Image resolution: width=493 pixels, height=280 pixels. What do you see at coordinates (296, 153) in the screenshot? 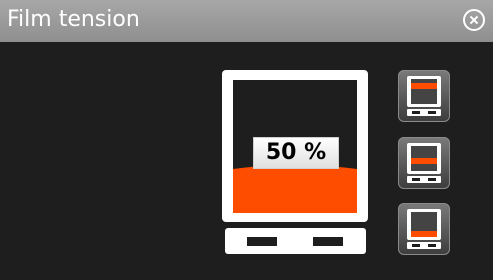
I see `tension-value: 50 %` at bounding box center [296, 153].